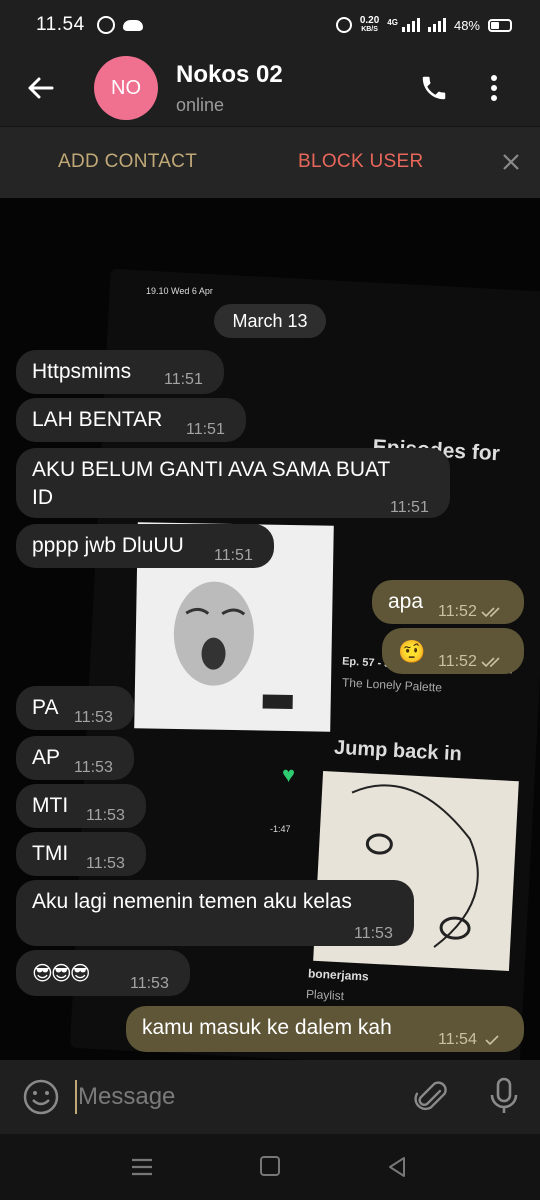 Image resolution: width=540 pixels, height=1200 pixels. I want to click on message-bubble-incoming: 😎😎😎 11:53, so click(103, 973).